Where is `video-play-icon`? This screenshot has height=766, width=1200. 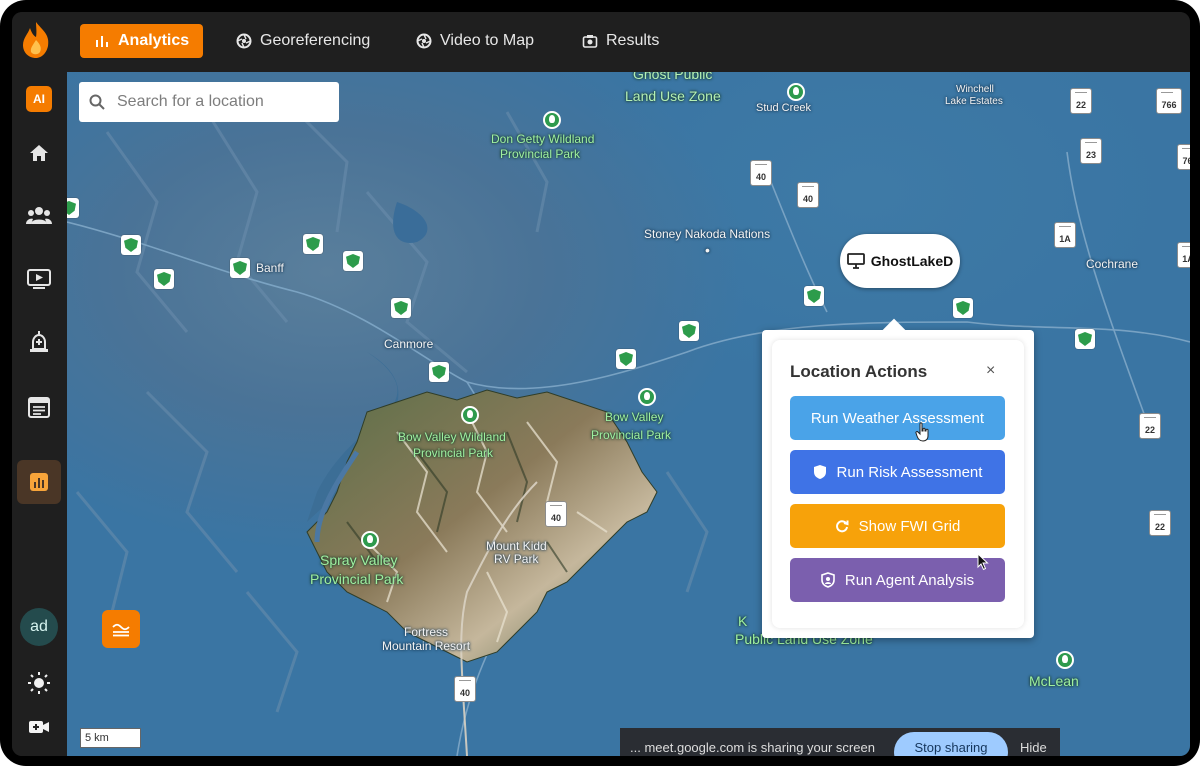 video-play-icon is located at coordinates (39, 279).